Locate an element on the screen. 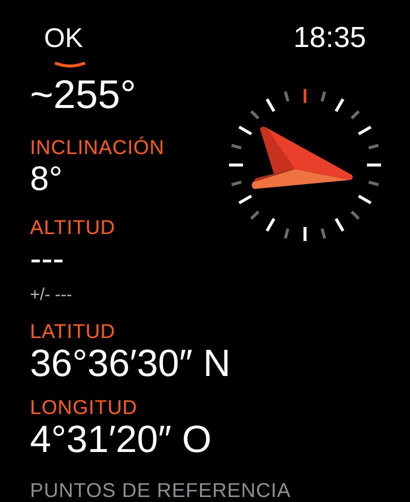  heading-value: ~255° is located at coordinates (84, 95).